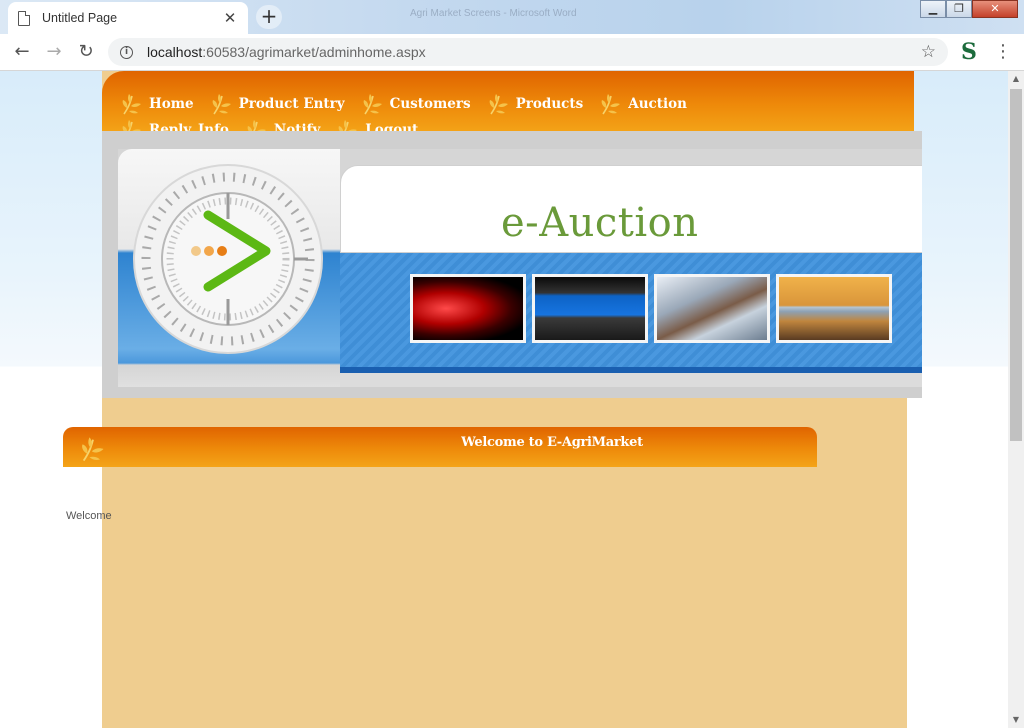 This screenshot has width=1024, height=728. What do you see at coordinates (440, 447) in the screenshot?
I see `welcome-header-bar: Welcome to E-AgriMarket` at bounding box center [440, 447].